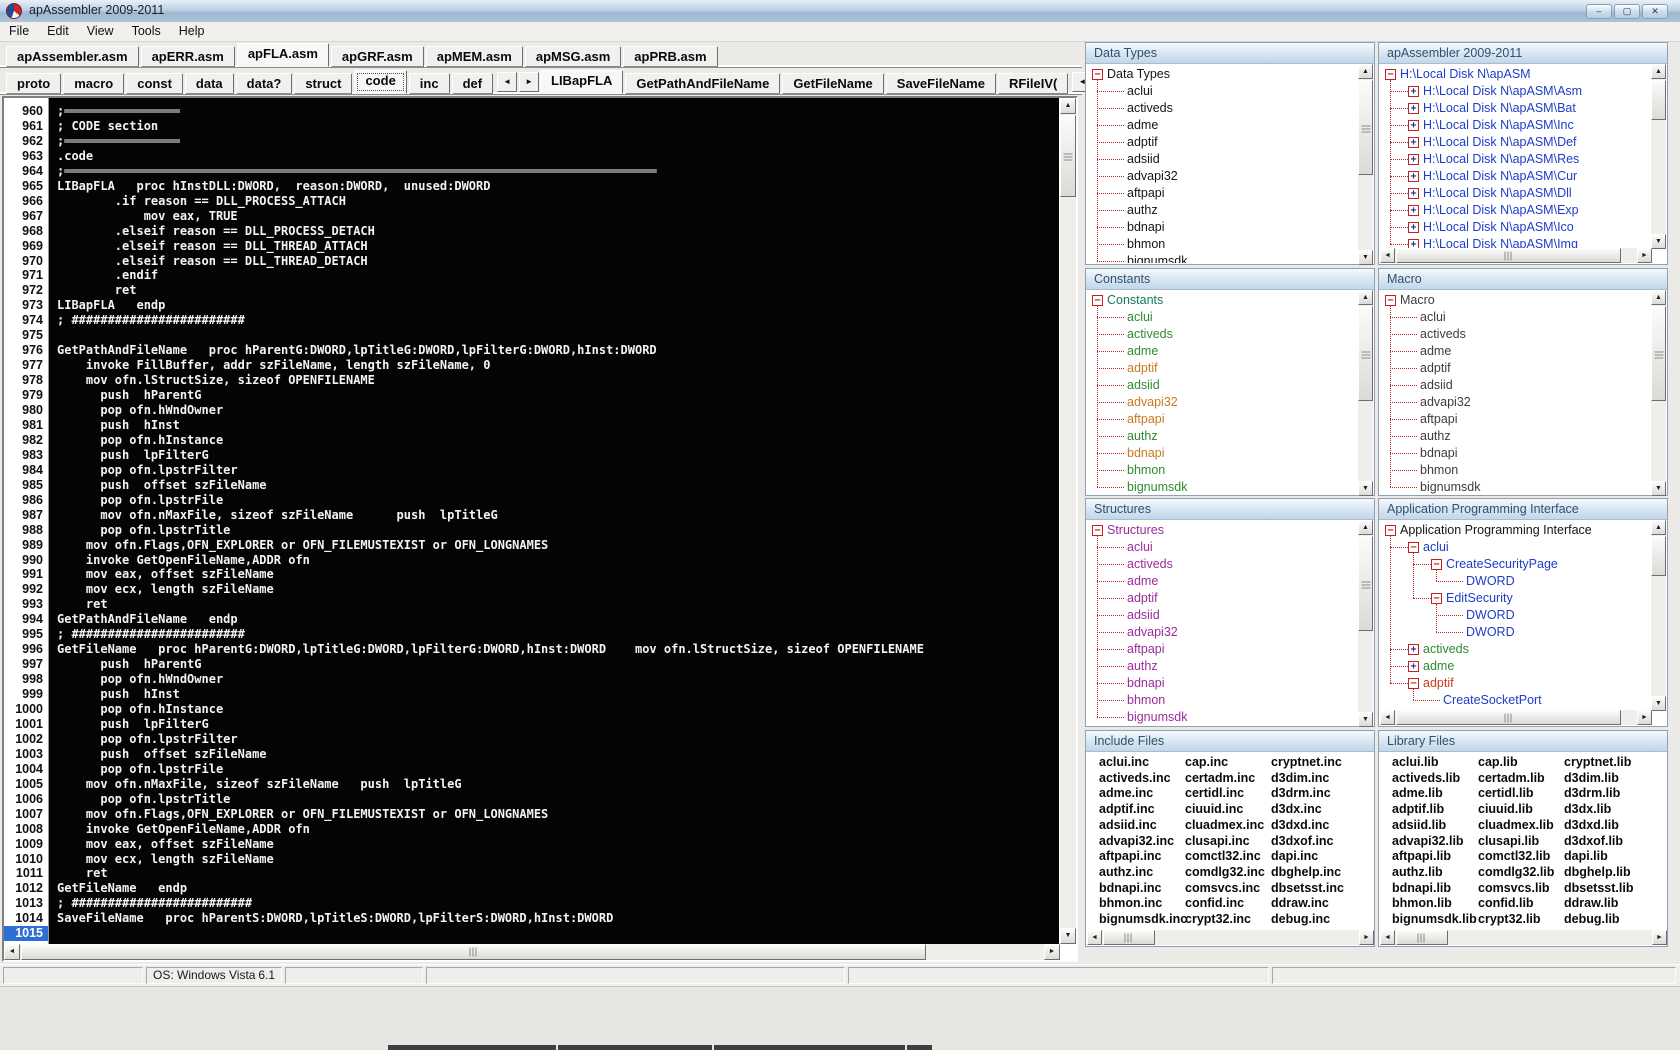  Describe the element at coordinates (1593, 841) in the screenshot. I see `file-item: d3dxof.lib` at that location.